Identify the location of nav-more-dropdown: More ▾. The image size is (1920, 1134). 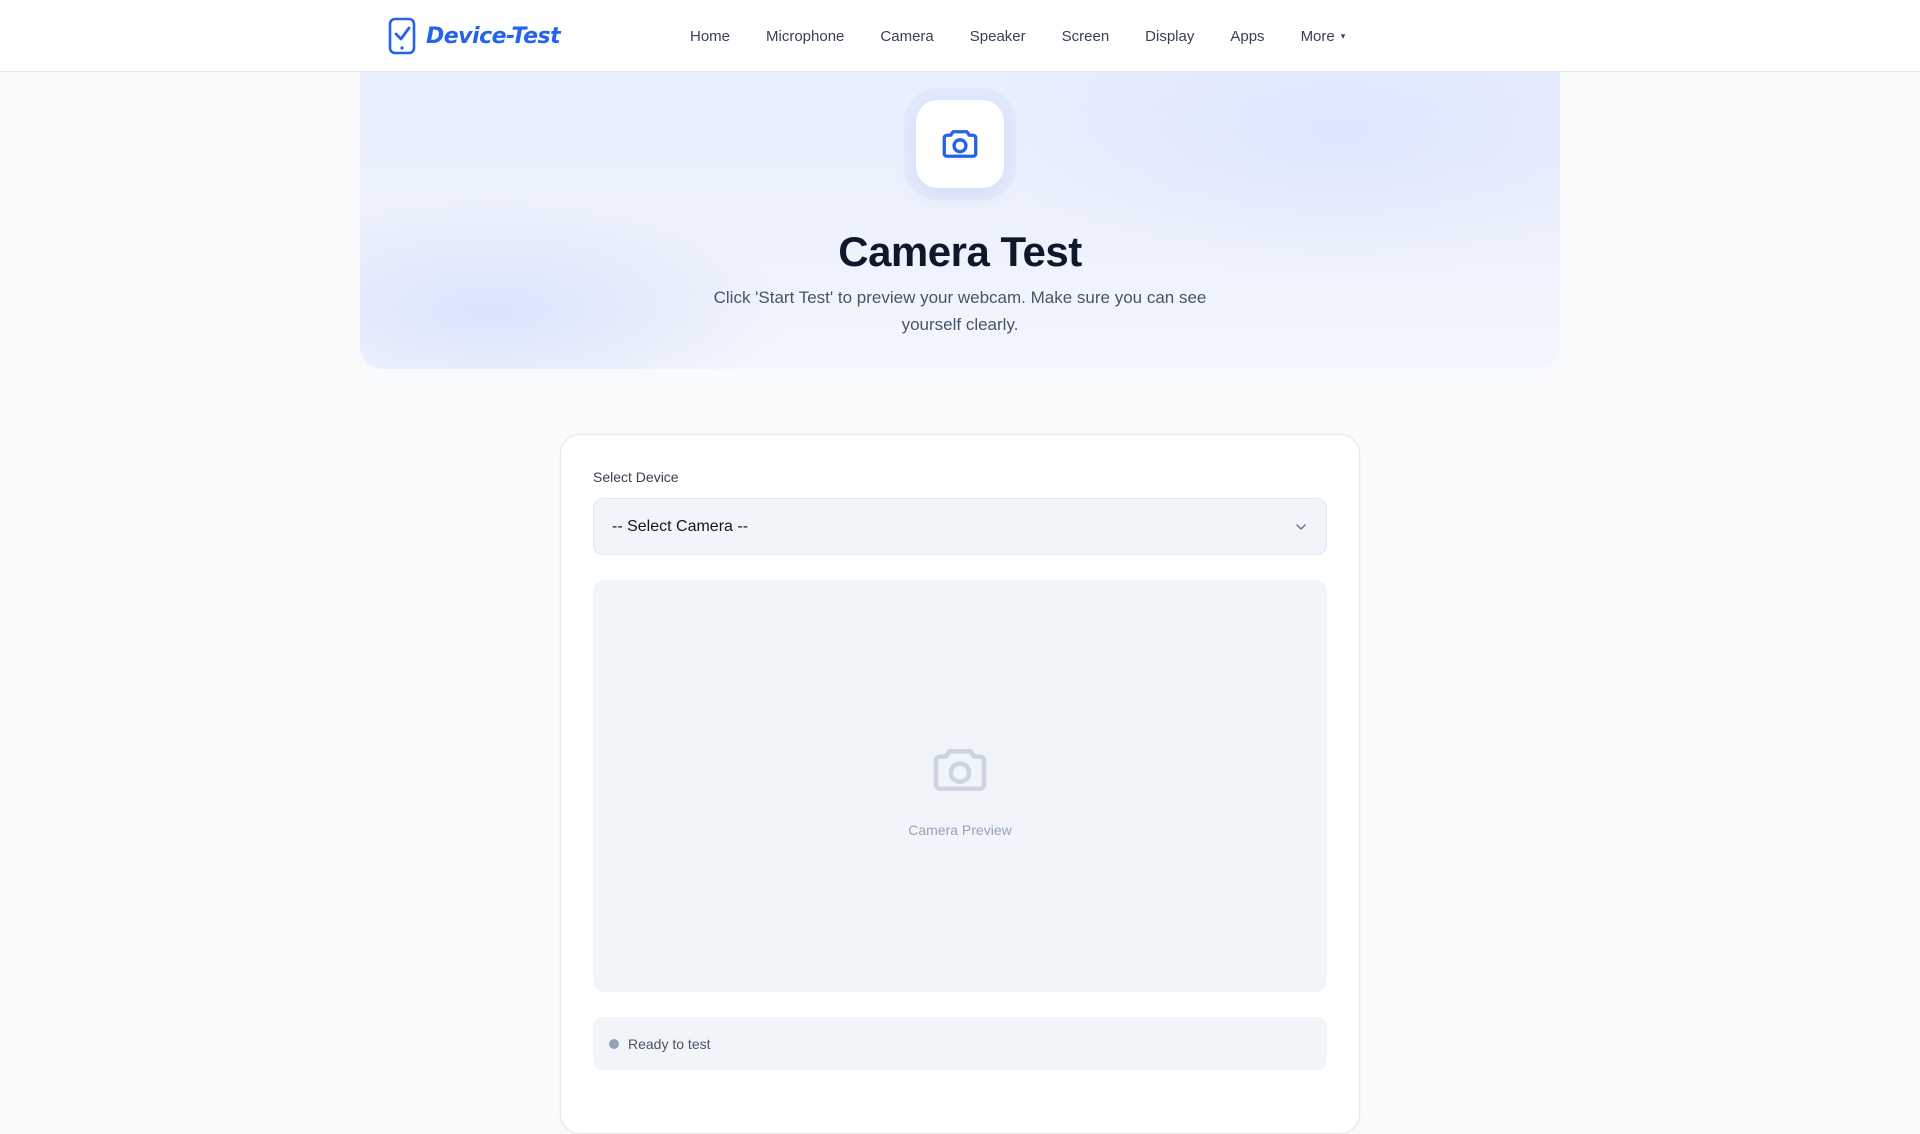
(1323, 36).